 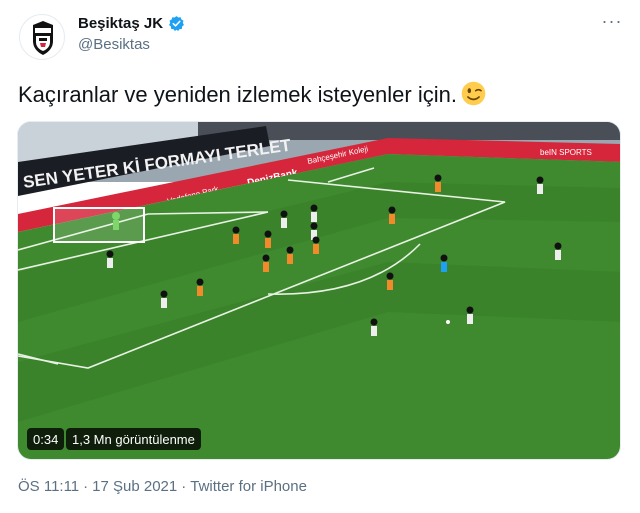 What do you see at coordinates (120, 23) in the screenshot?
I see `author-name: Beşiktaş JK` at bounding box center [120, 23].